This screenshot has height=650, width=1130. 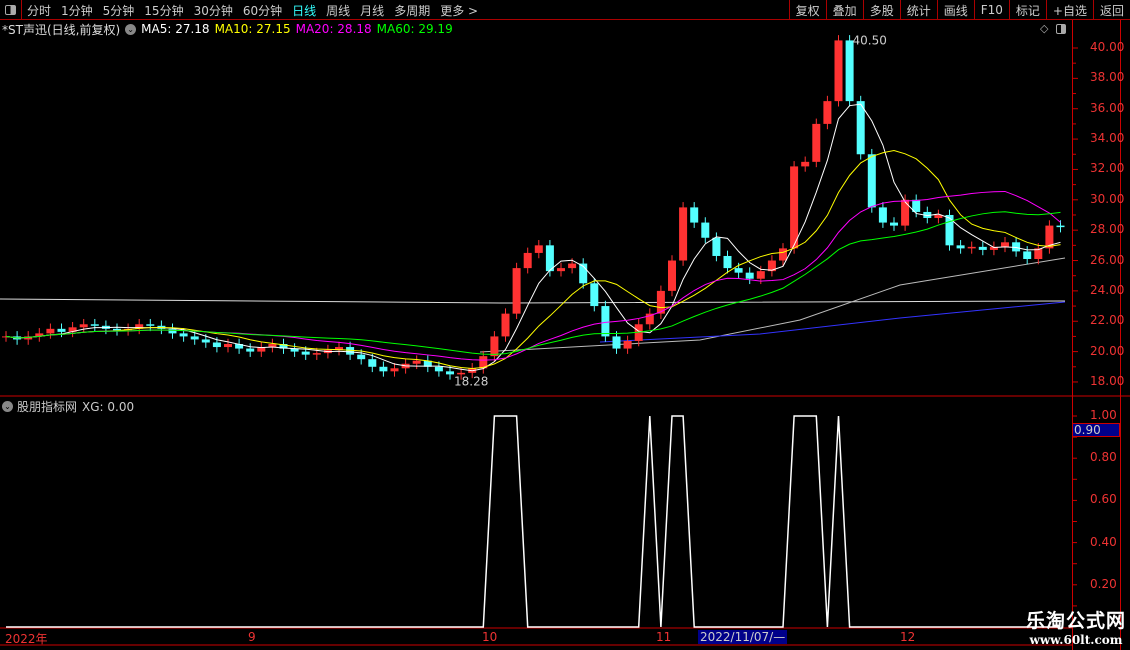 I want to click on diamond-icon: ◇, so click(x=1044, y=28).